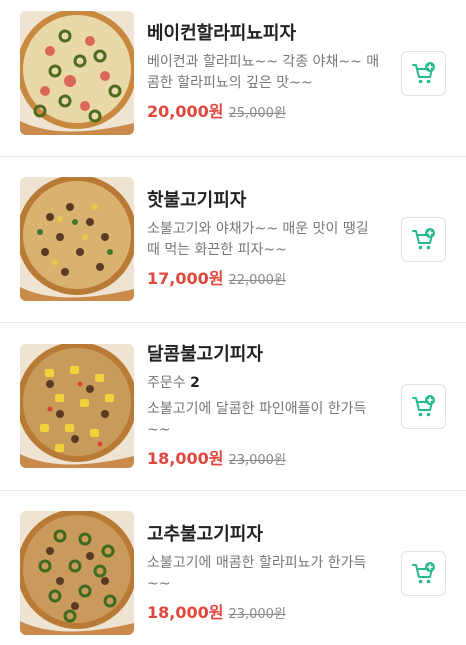  Describe the element at coordinates (195, 383) in the screenshot. I see `order-count-value: 2` at that location.